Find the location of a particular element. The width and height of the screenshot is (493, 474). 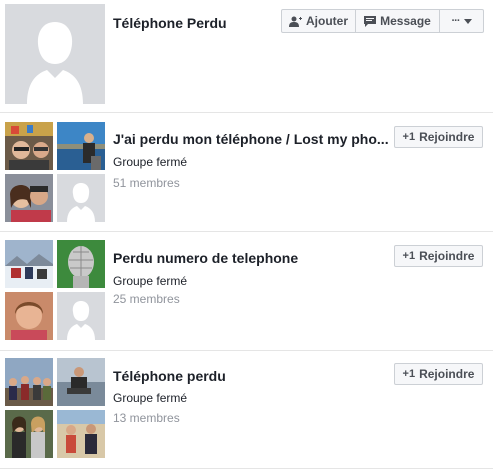

profile-avatar is located at coordinates (55, 54).